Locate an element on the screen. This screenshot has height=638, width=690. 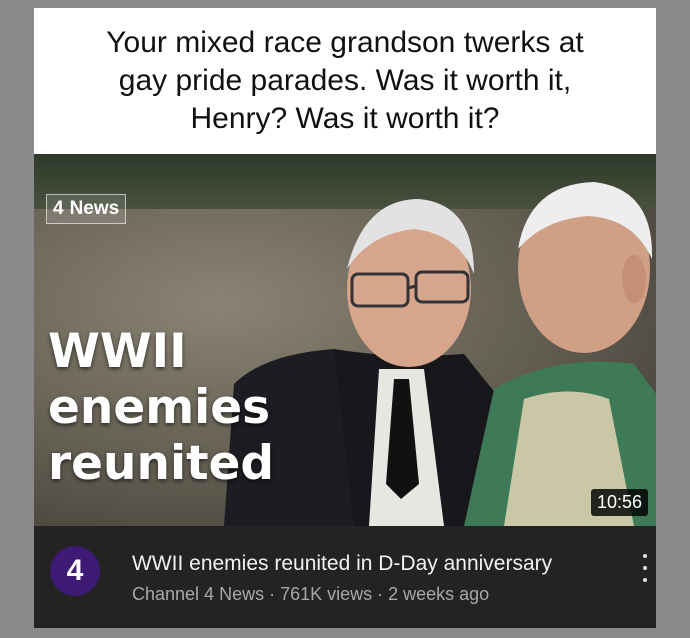
caption-line-1: Your mixed race grandson twerks at is located at coordinates (345, 42).